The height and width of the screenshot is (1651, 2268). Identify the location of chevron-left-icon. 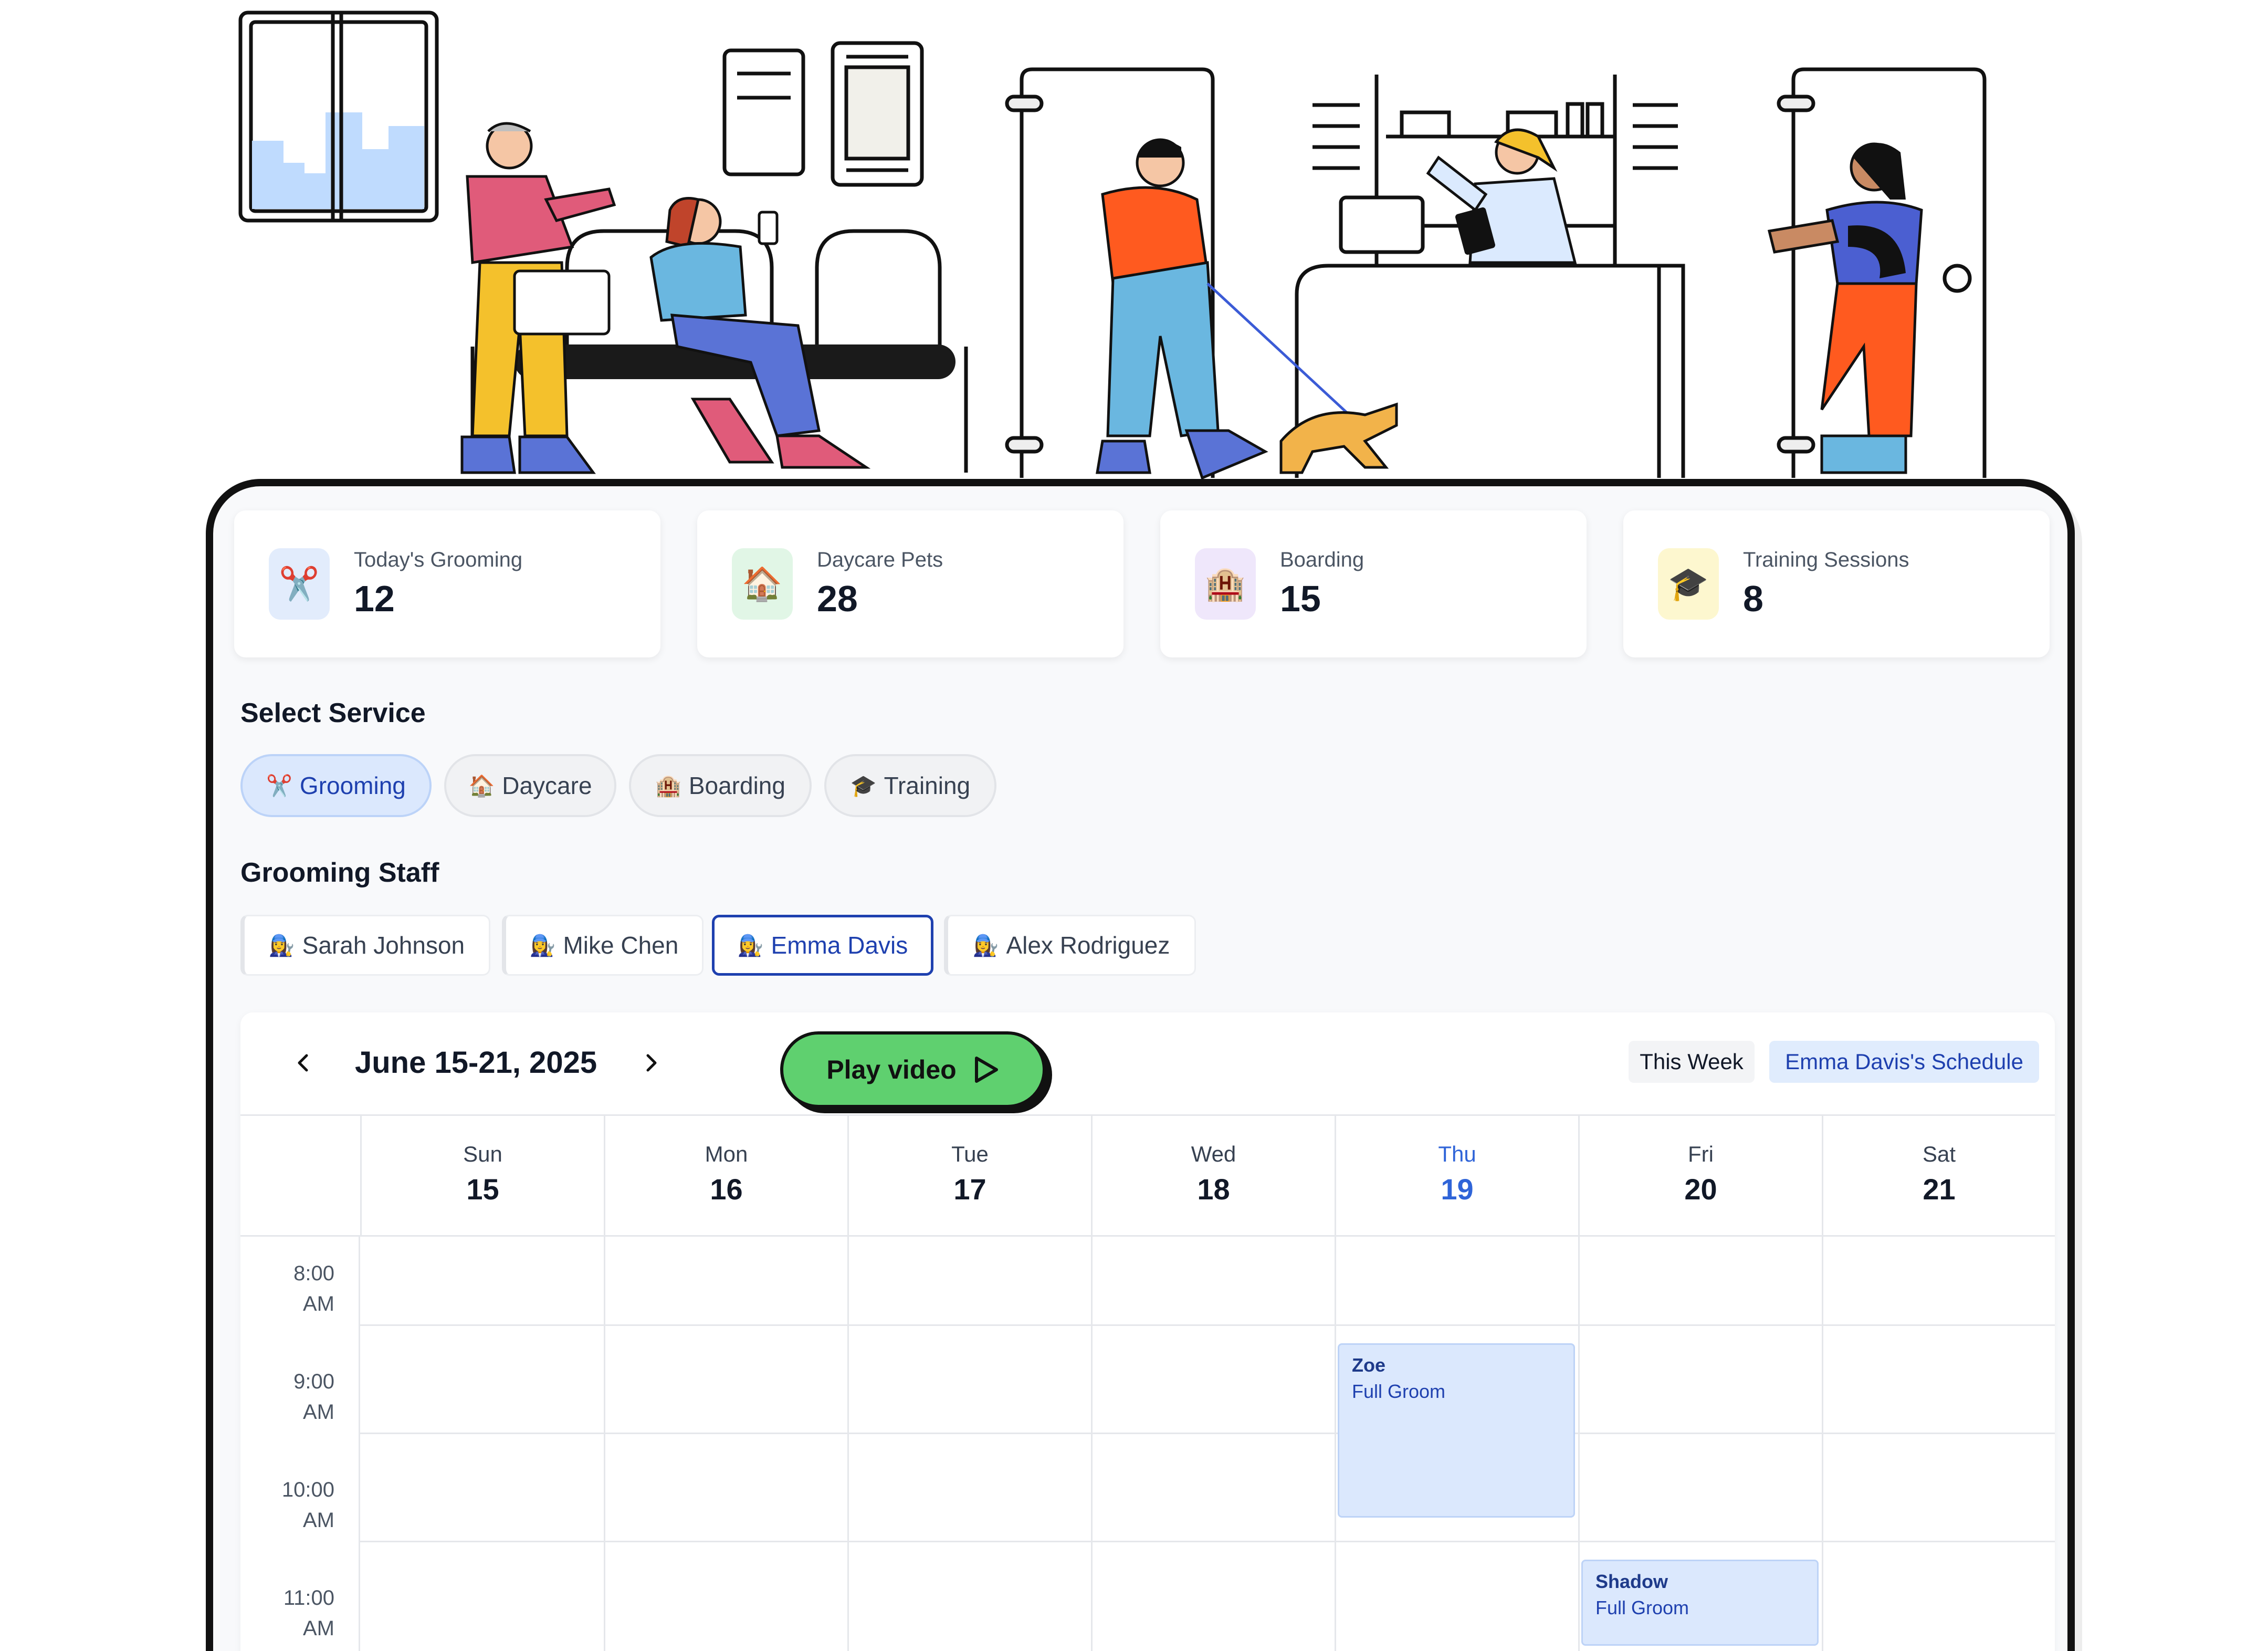
(303, 1063).